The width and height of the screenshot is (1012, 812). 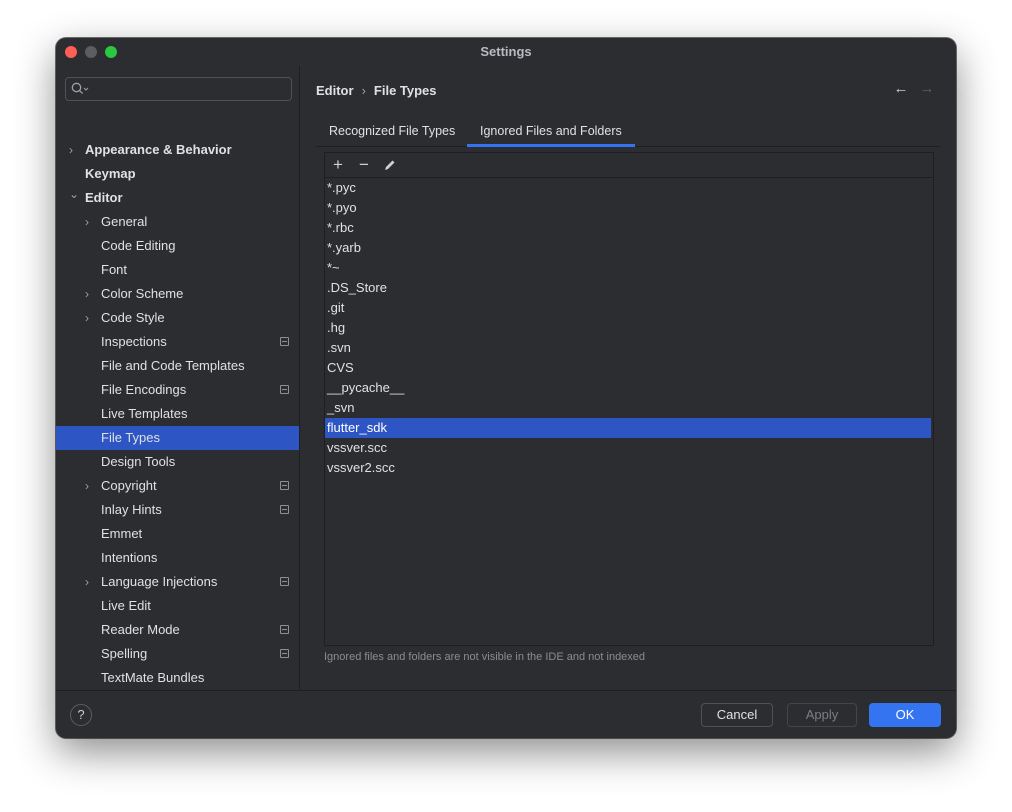 What do you see at coordinates (628, 468) in the screenshot?
I see `list-item: vssver2.scc` at bounding box center [628, 468].